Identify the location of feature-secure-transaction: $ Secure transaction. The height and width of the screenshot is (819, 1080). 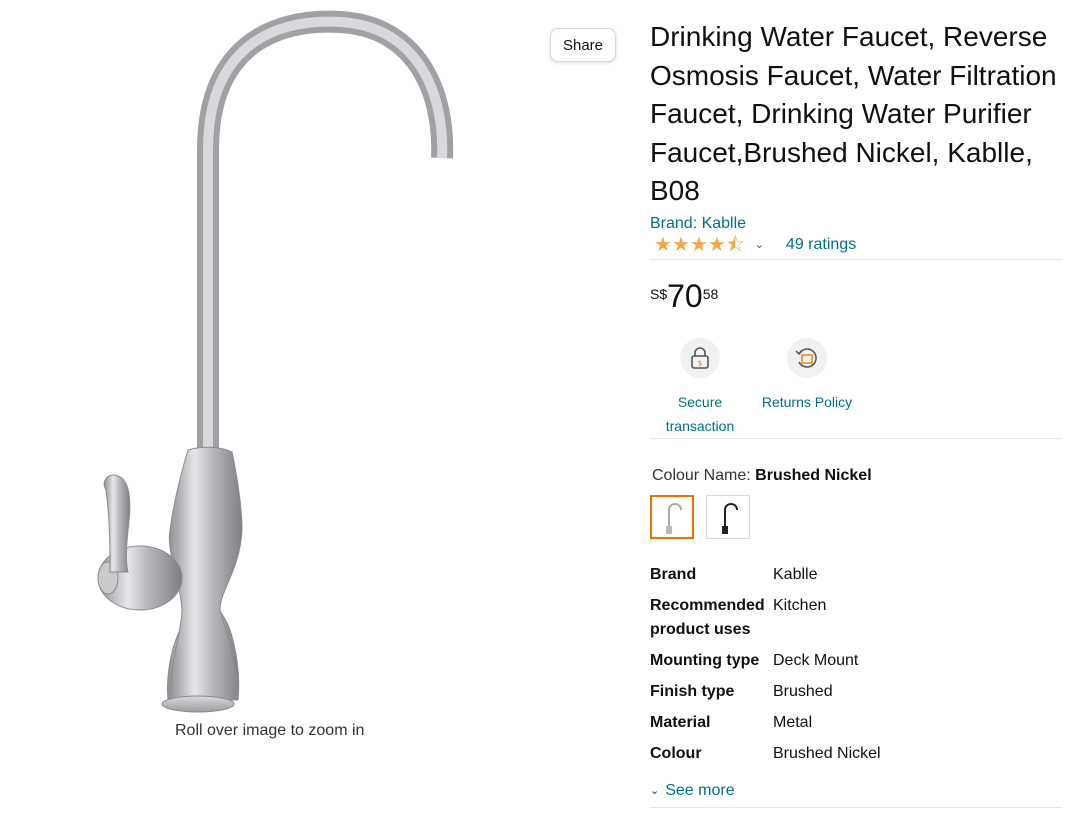
(700, 387).